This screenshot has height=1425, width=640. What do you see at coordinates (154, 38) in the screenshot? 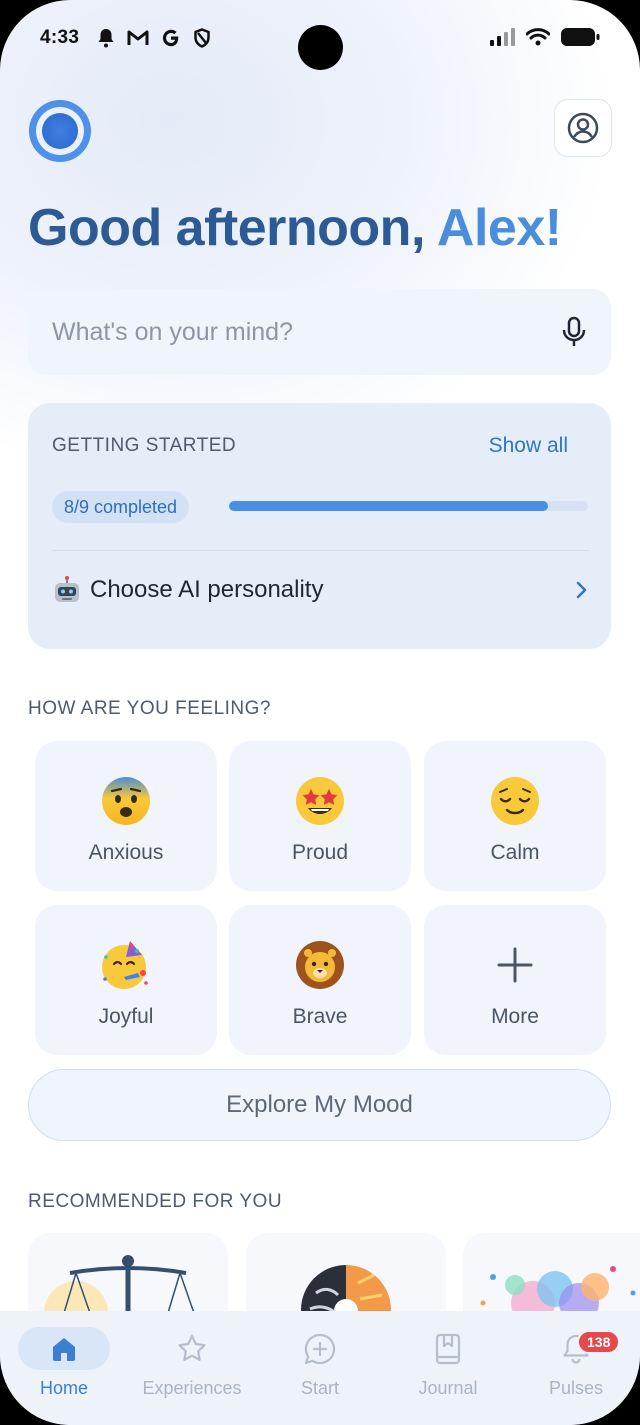
I see `notification-icons` at bounding box center [154, 38].